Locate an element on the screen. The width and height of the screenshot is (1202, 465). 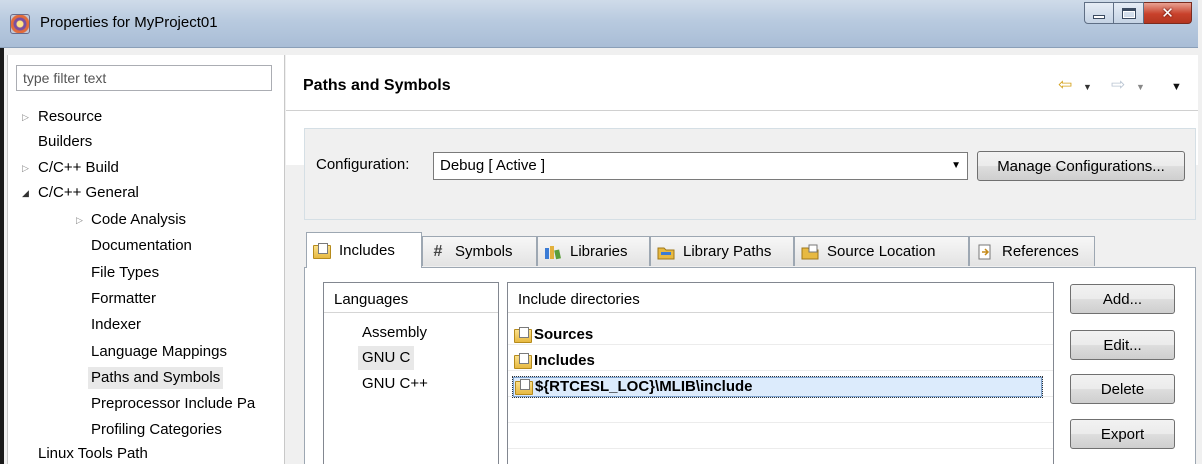
tree-item-cpp-general: C/C++ General is located at coordinates (88, 193).